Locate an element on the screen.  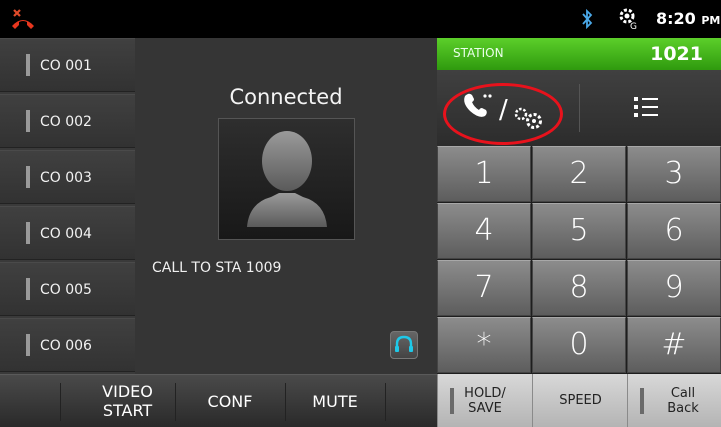
call-back-button: Call Back is located at coordinates (674, 400).